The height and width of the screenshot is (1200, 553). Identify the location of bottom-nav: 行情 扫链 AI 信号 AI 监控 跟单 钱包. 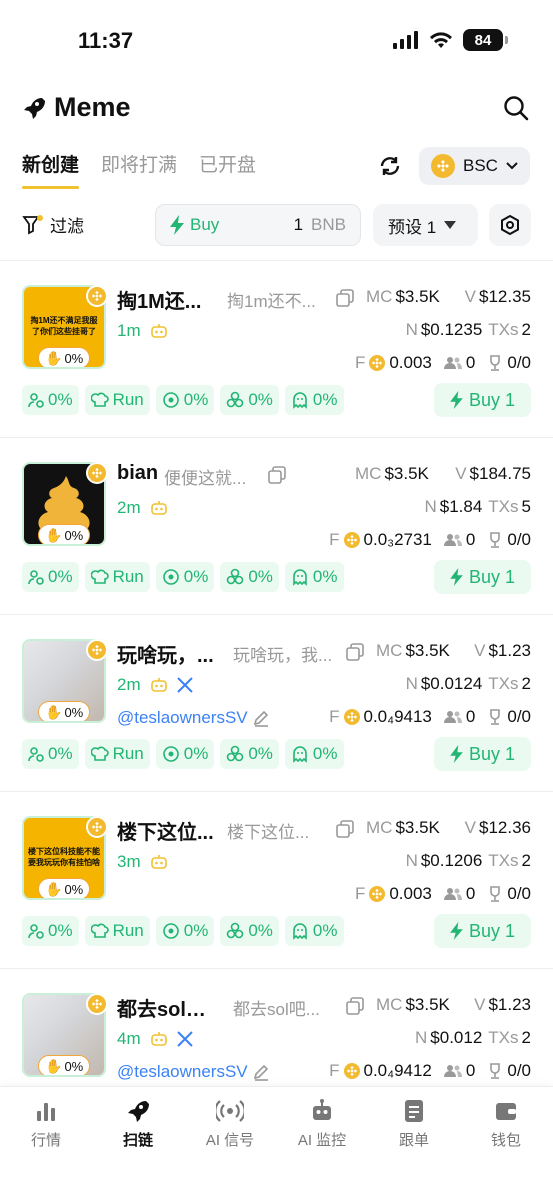
(276, 1143).